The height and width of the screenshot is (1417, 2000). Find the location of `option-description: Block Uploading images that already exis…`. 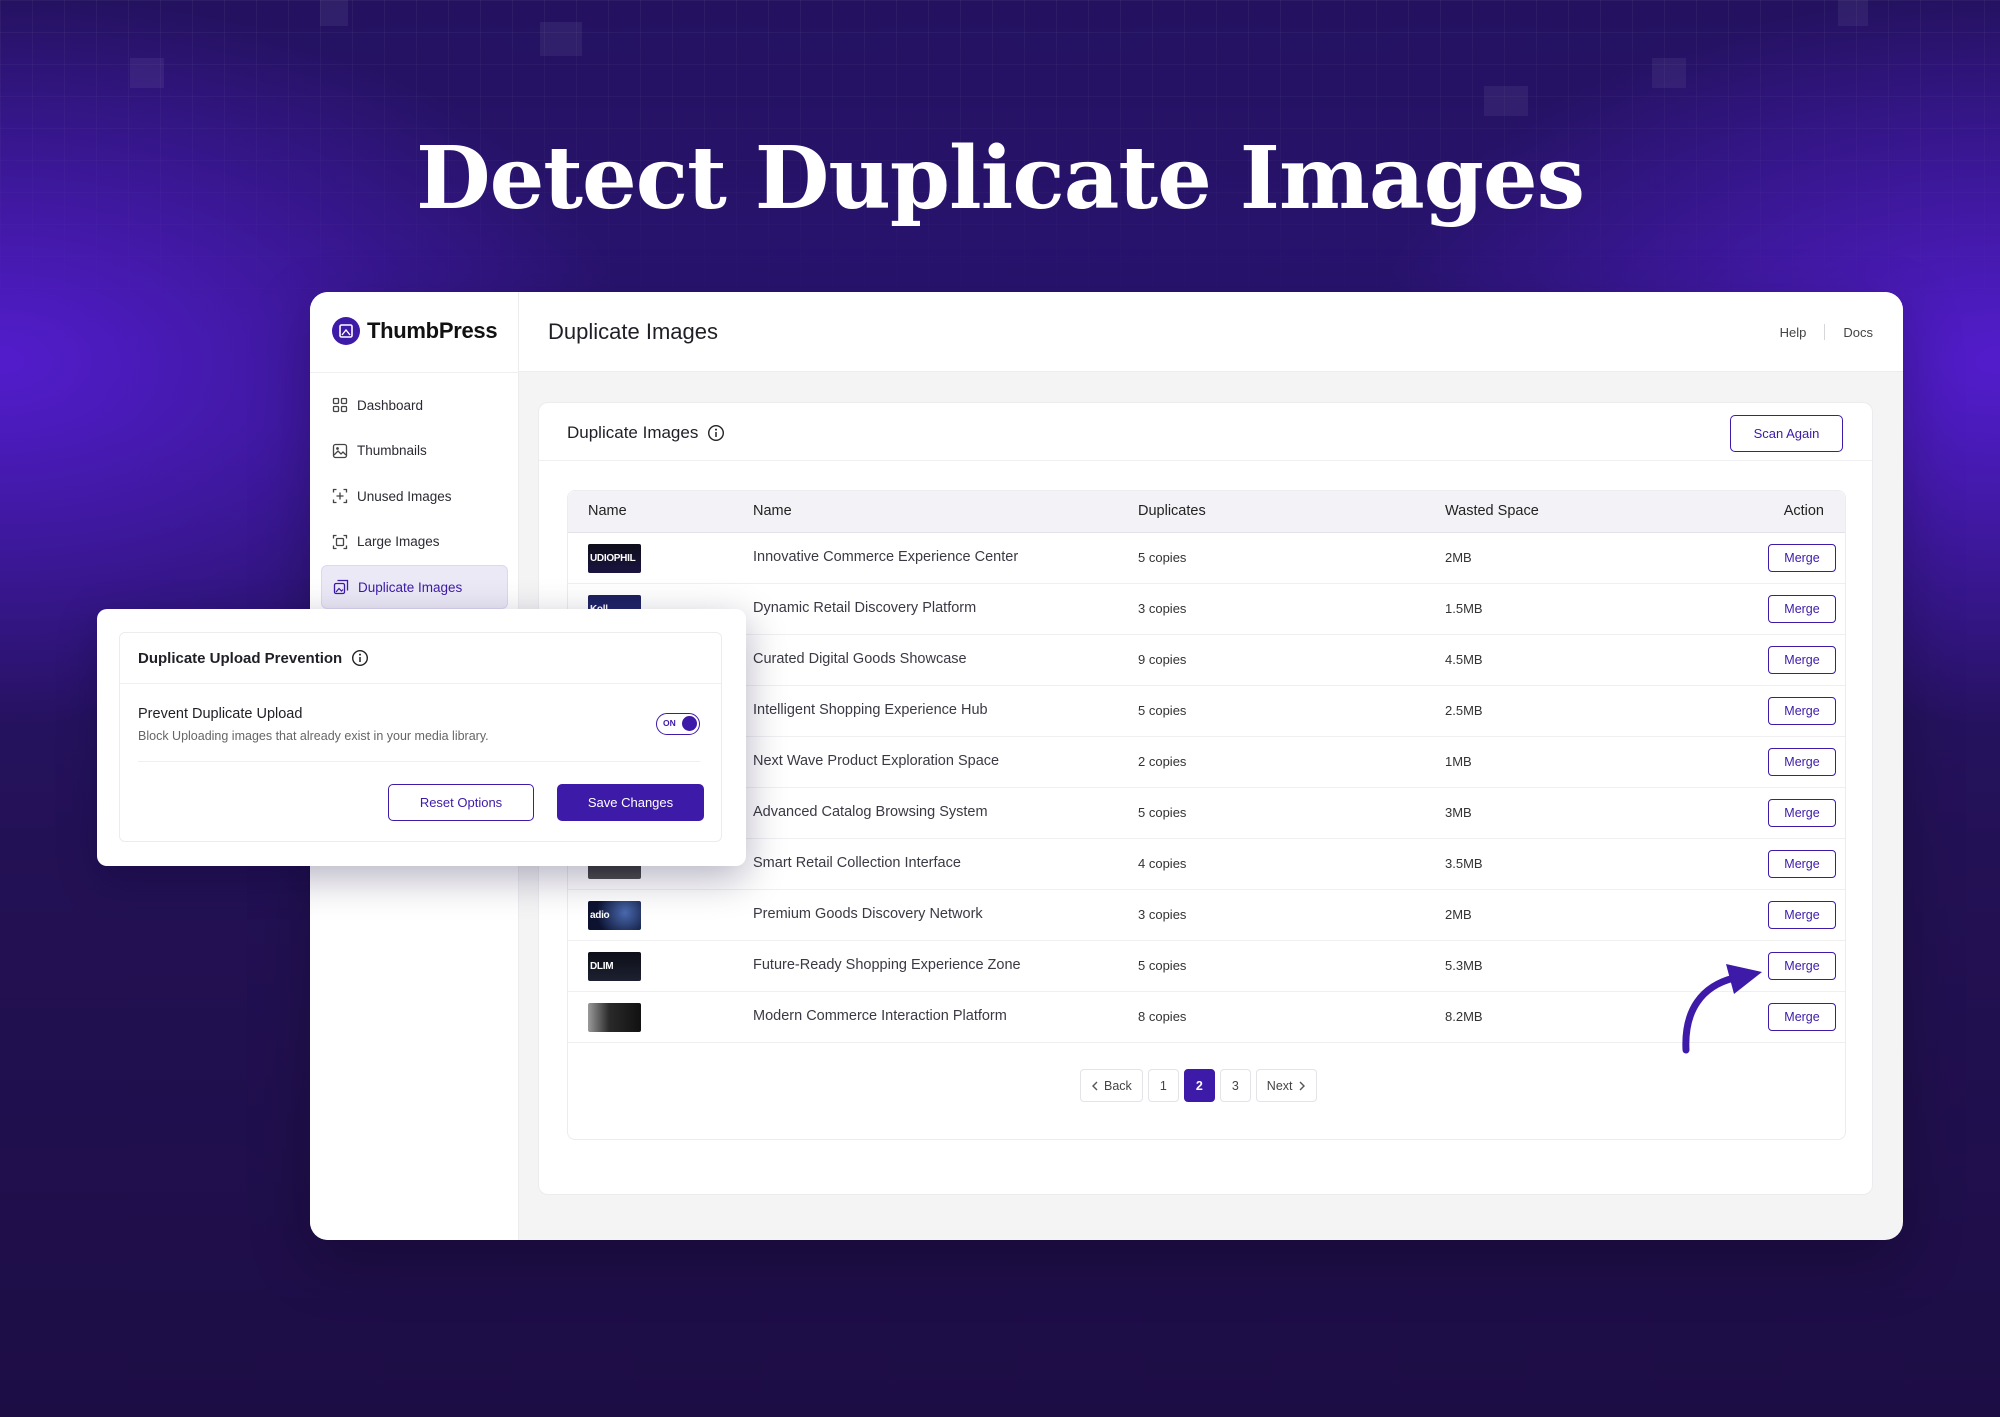

option-description: Block Uploading images that already exis… is located at coordinates (313, 736).